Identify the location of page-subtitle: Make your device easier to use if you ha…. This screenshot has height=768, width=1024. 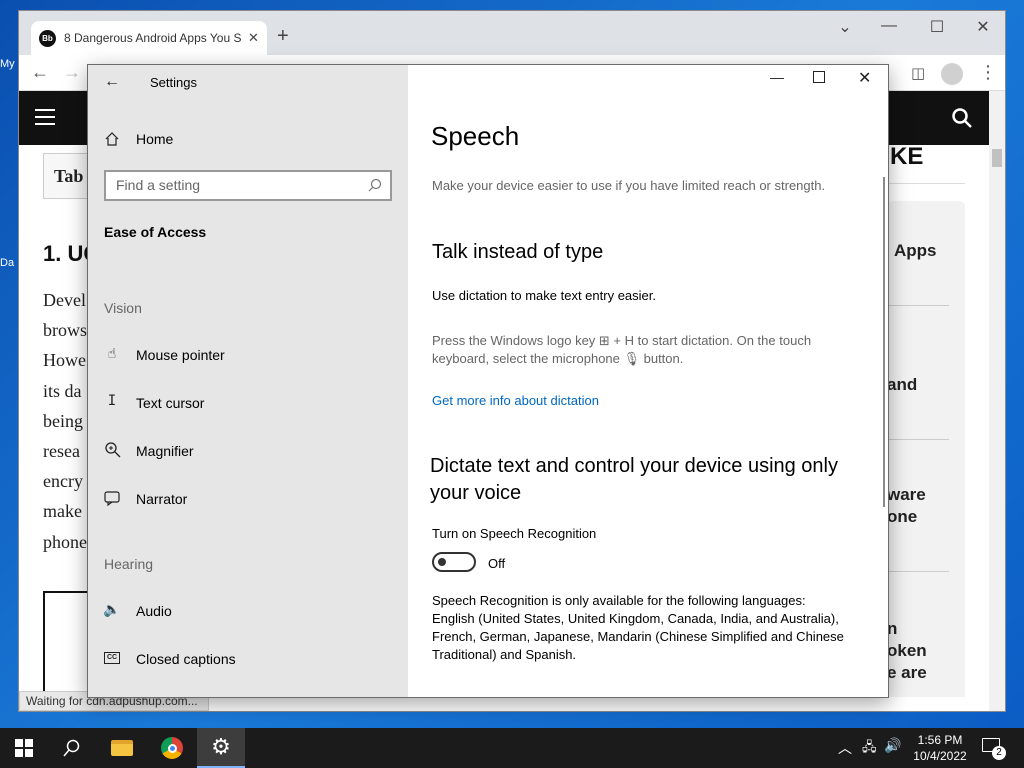
(629, 185).